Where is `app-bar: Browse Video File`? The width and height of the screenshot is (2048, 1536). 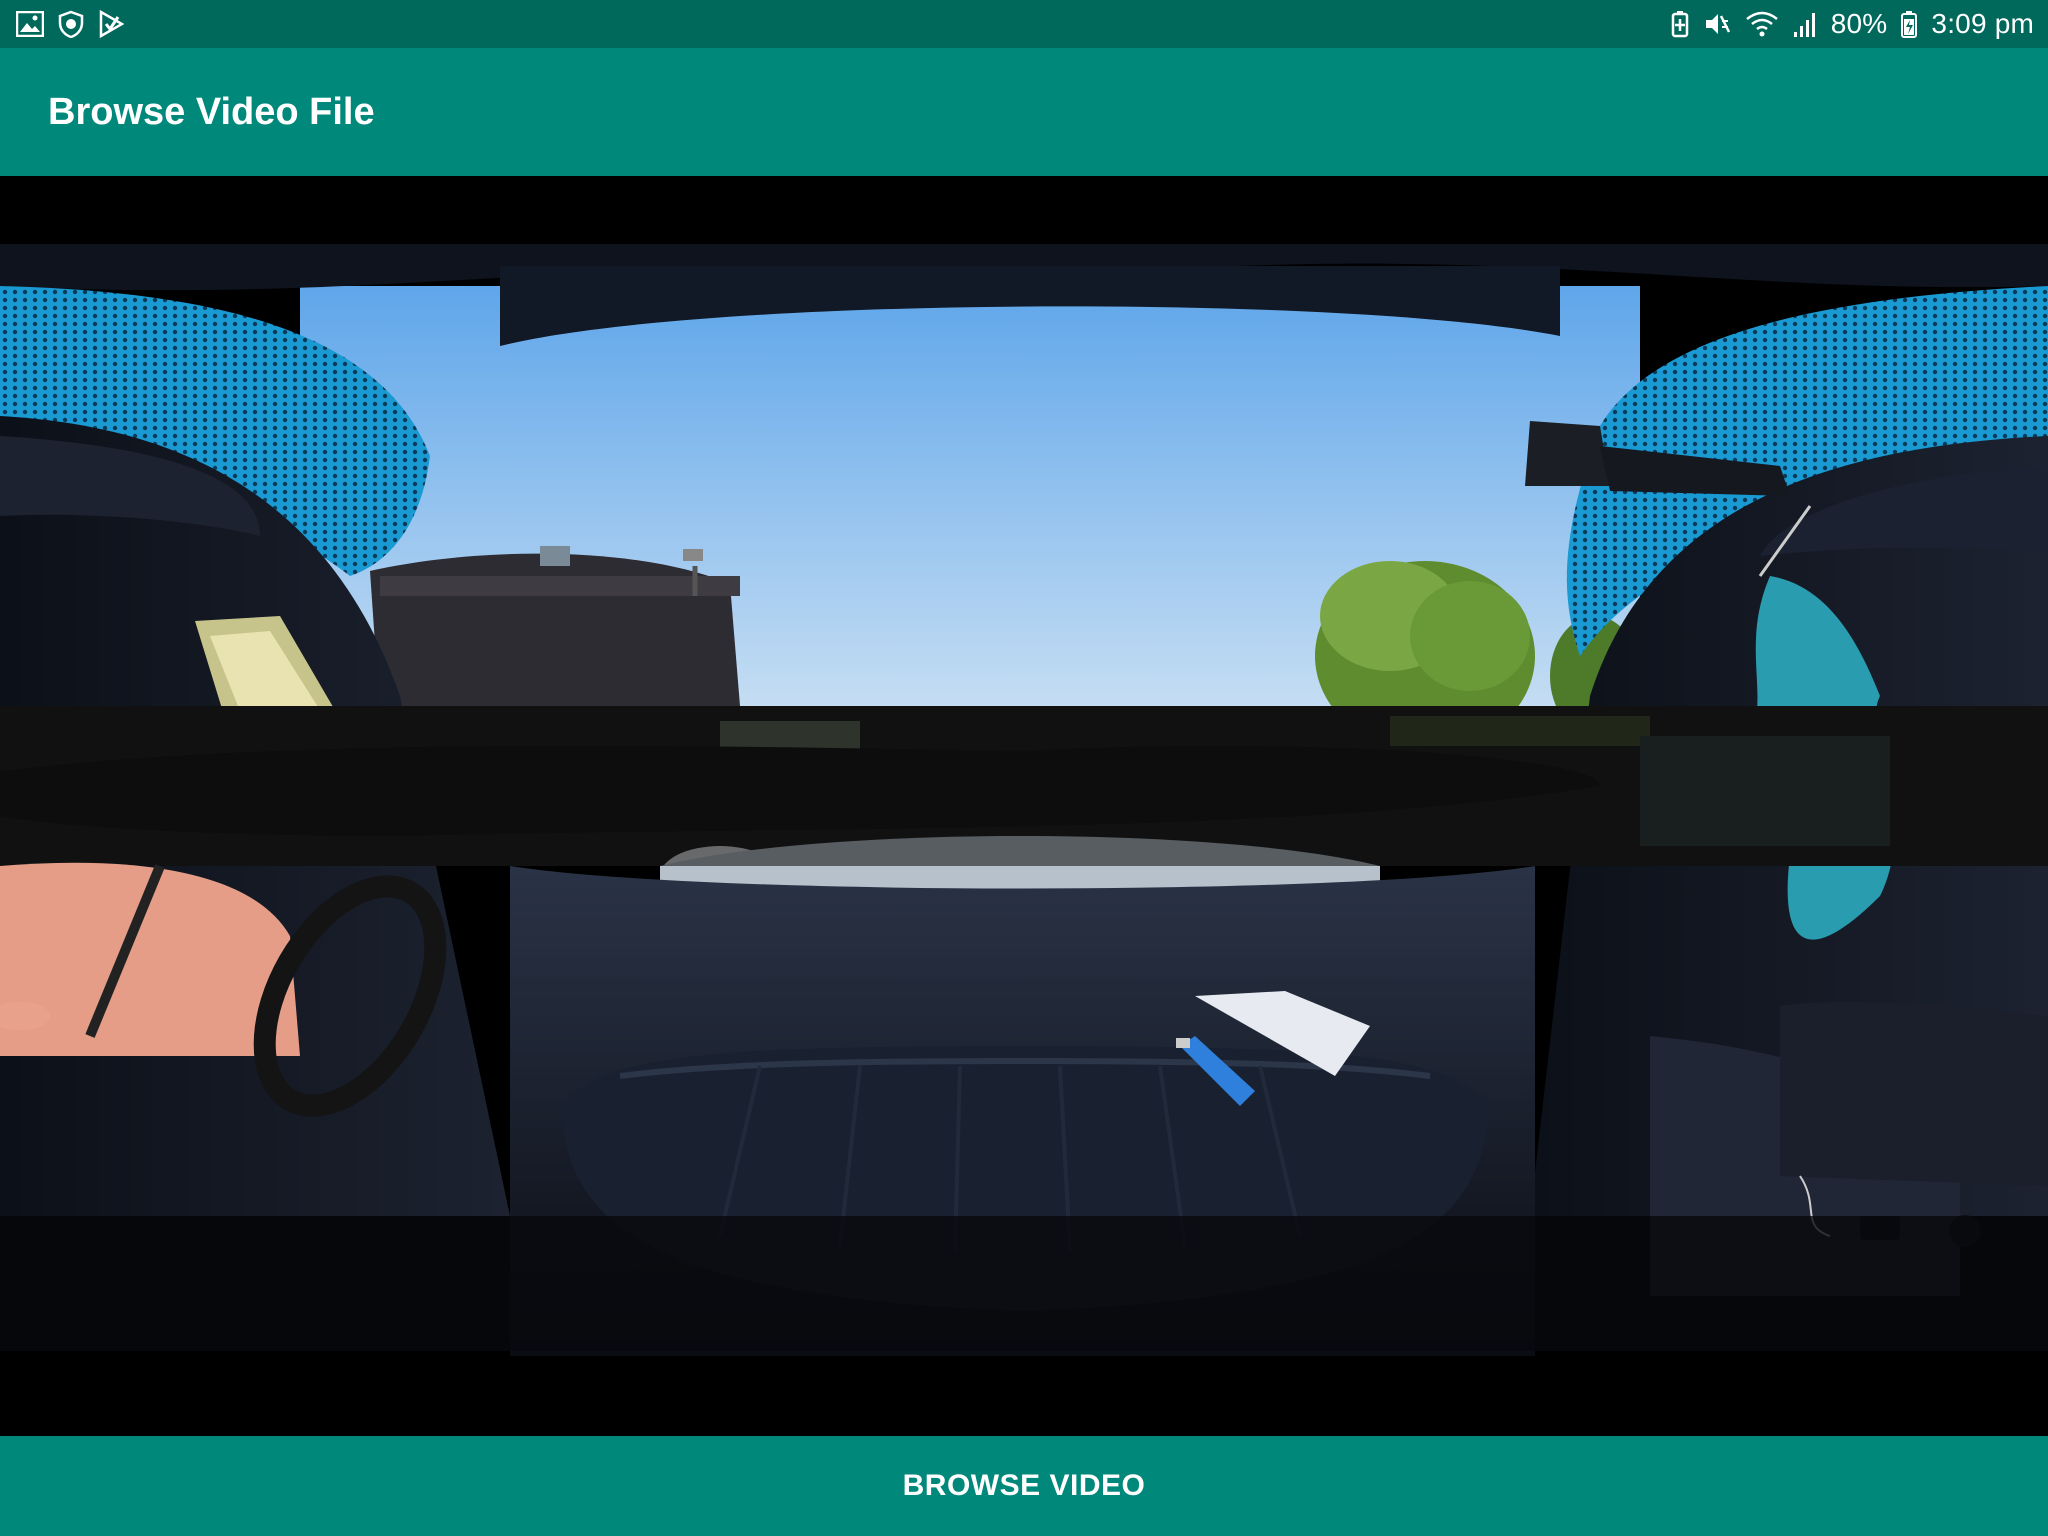
app-bar: Browse Video File is located at coordinates (1024, 112).